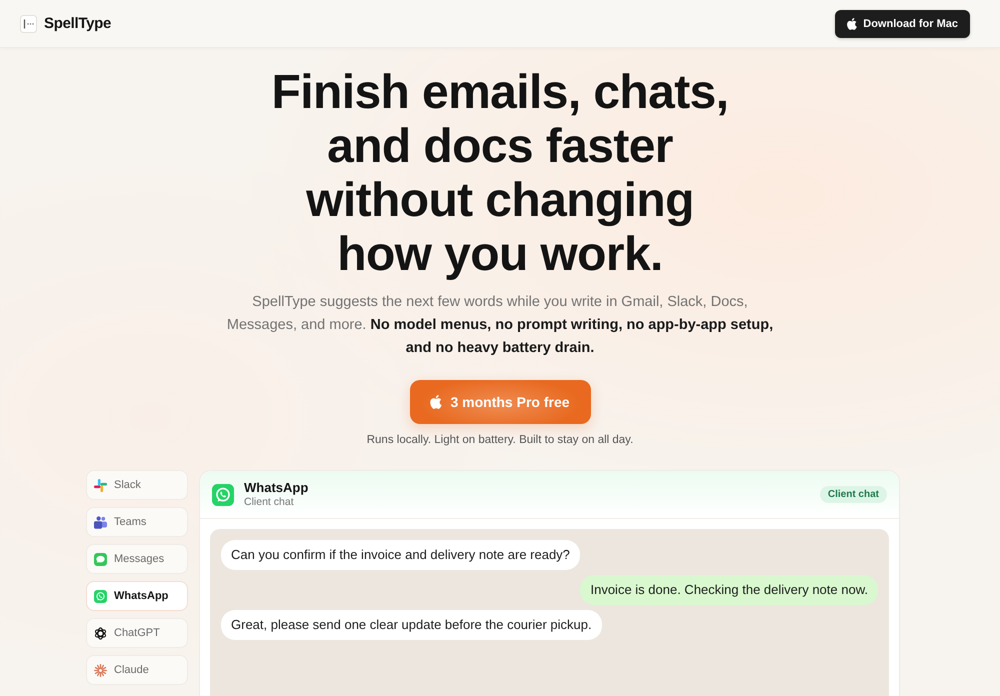 This screenshot has height=696, width=1000. I want to click on hero-subtitle: SpellType suggests the next few words while you write in Gmail, Slack, Docs, Messages, and more. No model menus, no prompt writing, no app-by-app setup, and no heavy battery drain., so click(500, 325).